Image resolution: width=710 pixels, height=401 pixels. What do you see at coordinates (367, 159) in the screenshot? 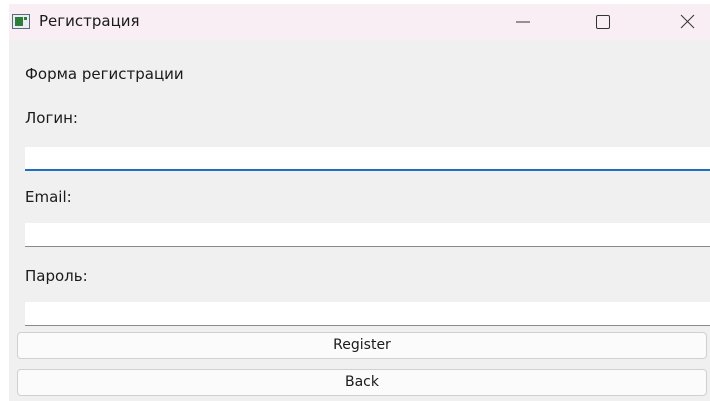
I see `login-input` at bounding box center [367, 159].